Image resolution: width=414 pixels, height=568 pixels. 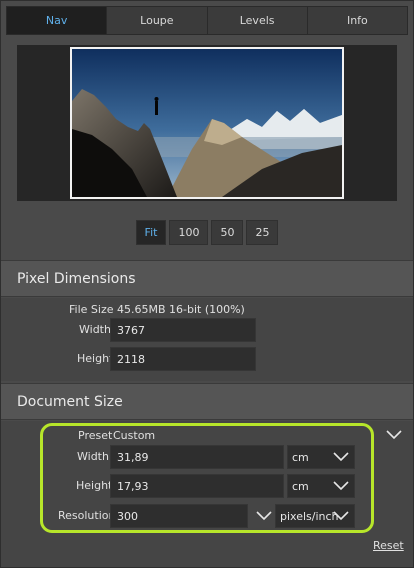 What do you see at coordinates (95, 435) in the screenshot?
I see `preset-label: Preset` at bounding box center [95, 435].